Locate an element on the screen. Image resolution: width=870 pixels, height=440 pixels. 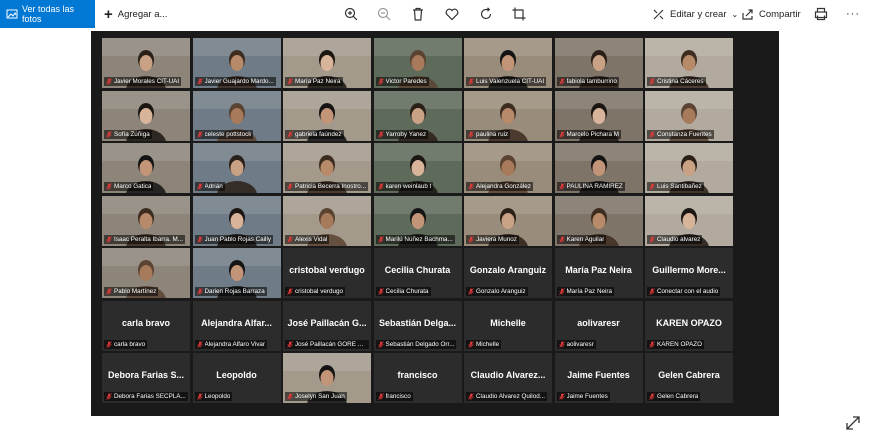
participant-tile: Leopoldo Leopoldo is located at coordinates (236, 378).